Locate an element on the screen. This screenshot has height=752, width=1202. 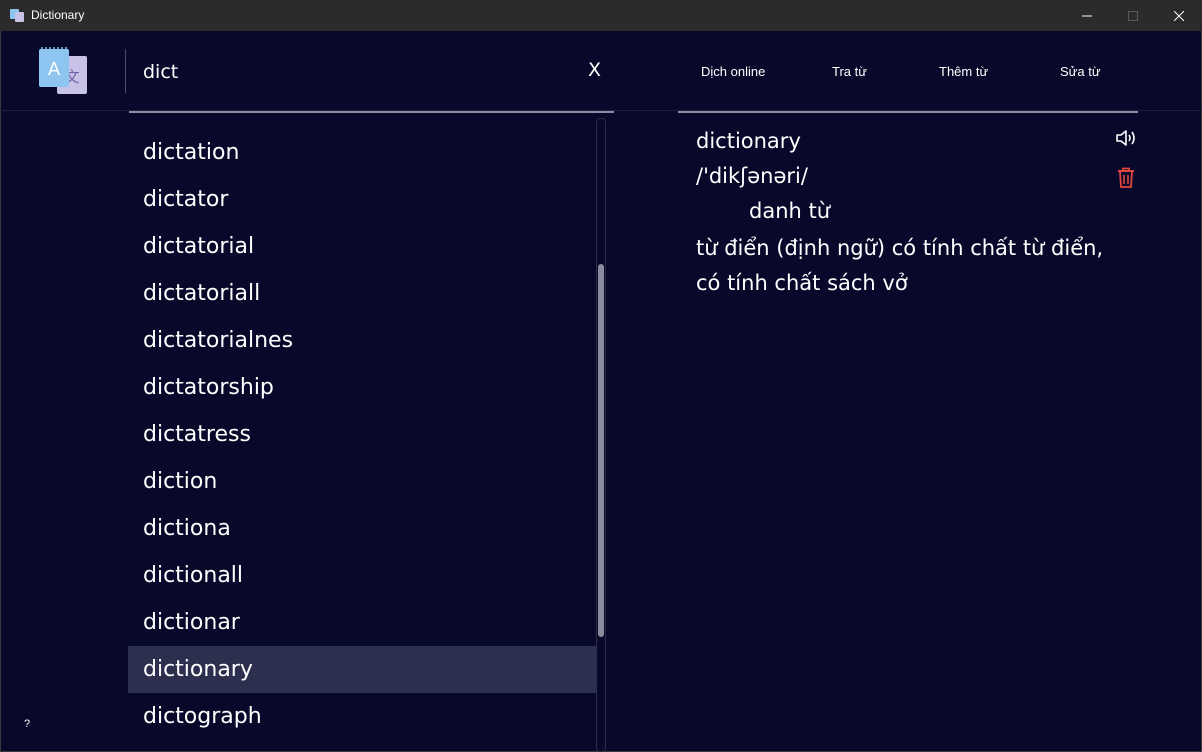
list-item: dictiona is located at coordinates (362, 528).